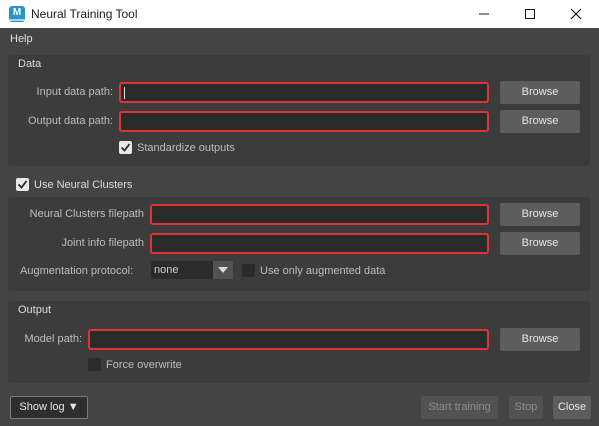 The height and width of the screenshot is (426, 599). I want to click on maximize-icon, so click(530, 14).